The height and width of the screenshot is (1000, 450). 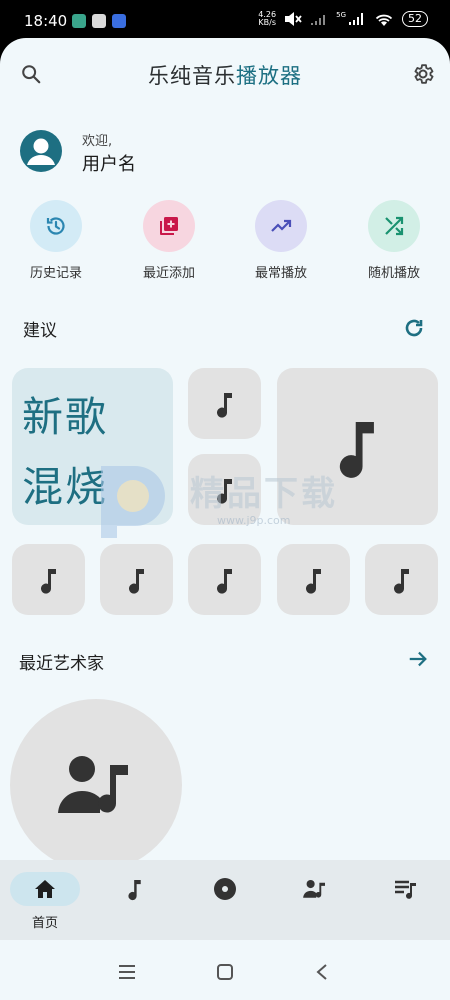 I want to click on refresh-icon, so click(x=414, y=328).